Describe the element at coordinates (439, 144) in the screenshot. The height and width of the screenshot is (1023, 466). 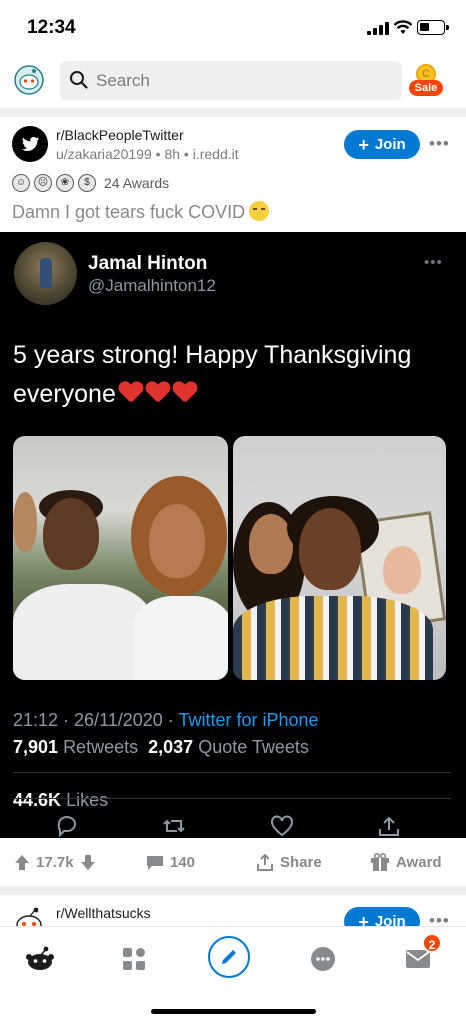
I see `more-options-icon: •••` at that location.